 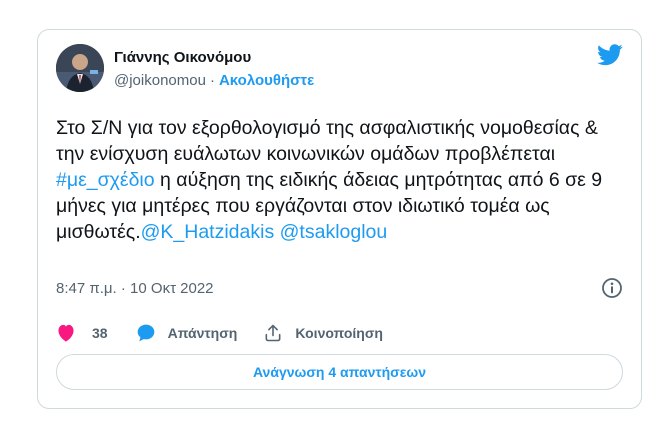 I want to click on like-button: 38, so click(x=96, y=333).